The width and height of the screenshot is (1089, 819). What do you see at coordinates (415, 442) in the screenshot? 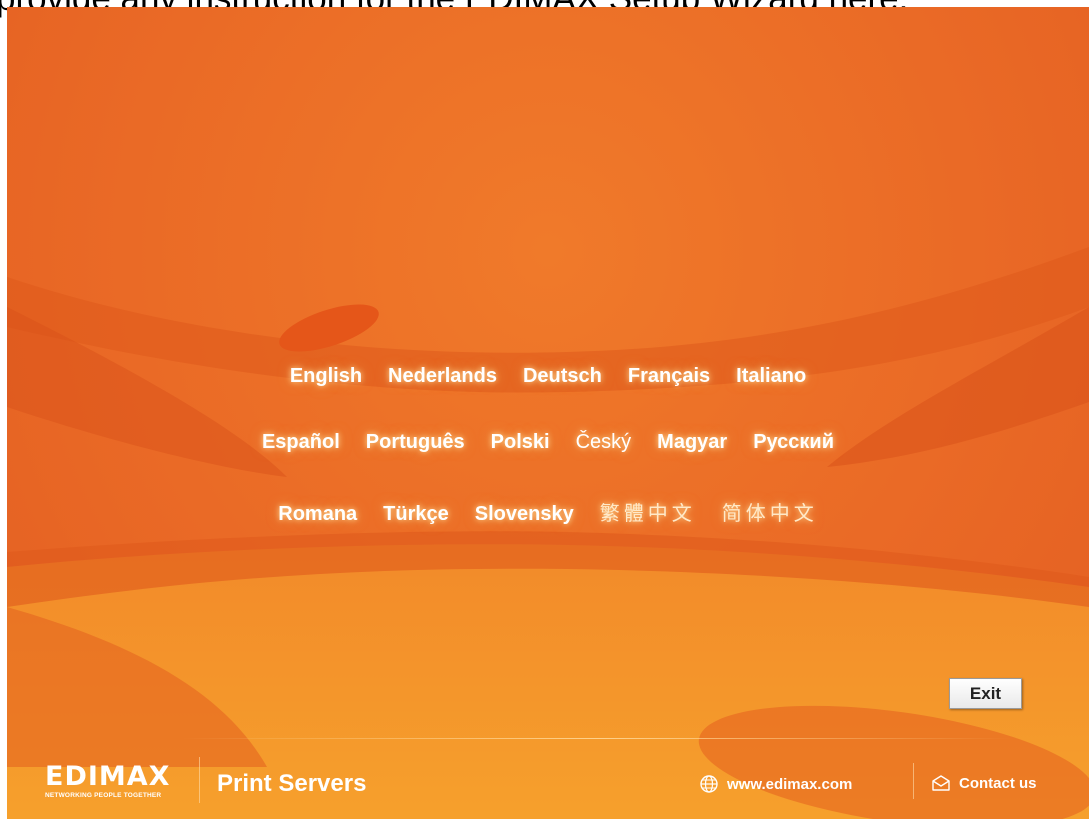
I see `lang-portugues: Português` at bounding box center [415, 442].